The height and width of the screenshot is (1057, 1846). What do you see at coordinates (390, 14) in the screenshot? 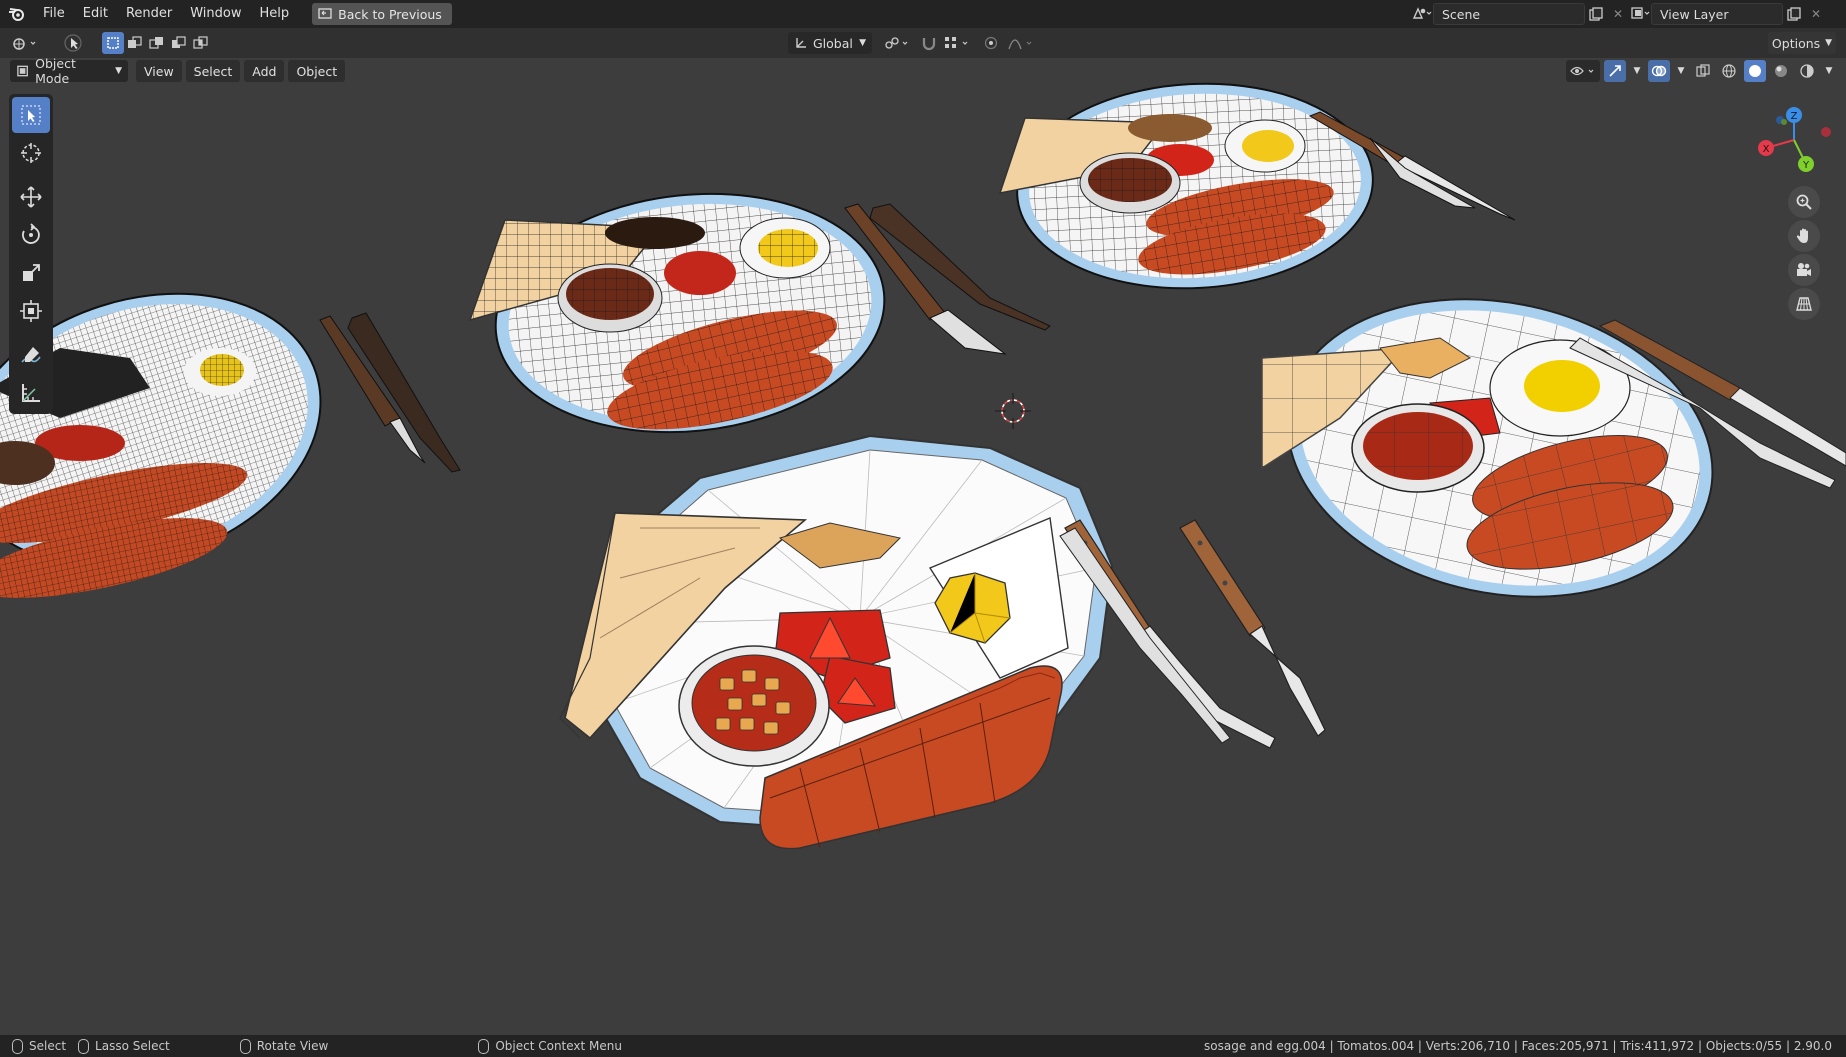
I see `back-to-previous-label: Back to Previous` at bounding box center [390, 14].